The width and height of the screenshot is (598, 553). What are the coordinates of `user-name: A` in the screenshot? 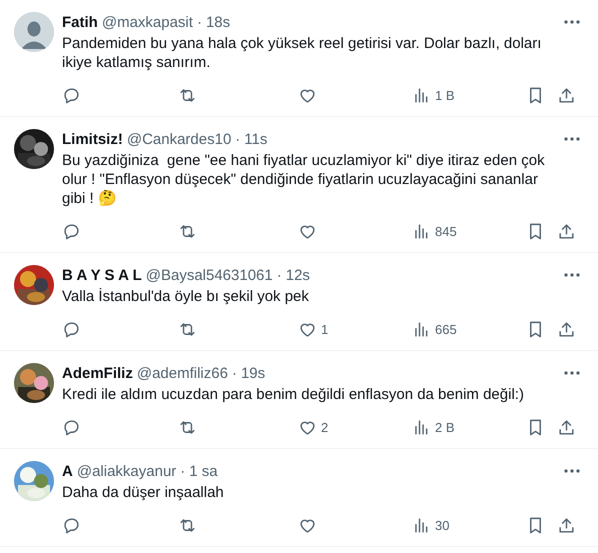 It's located at (67, 471).